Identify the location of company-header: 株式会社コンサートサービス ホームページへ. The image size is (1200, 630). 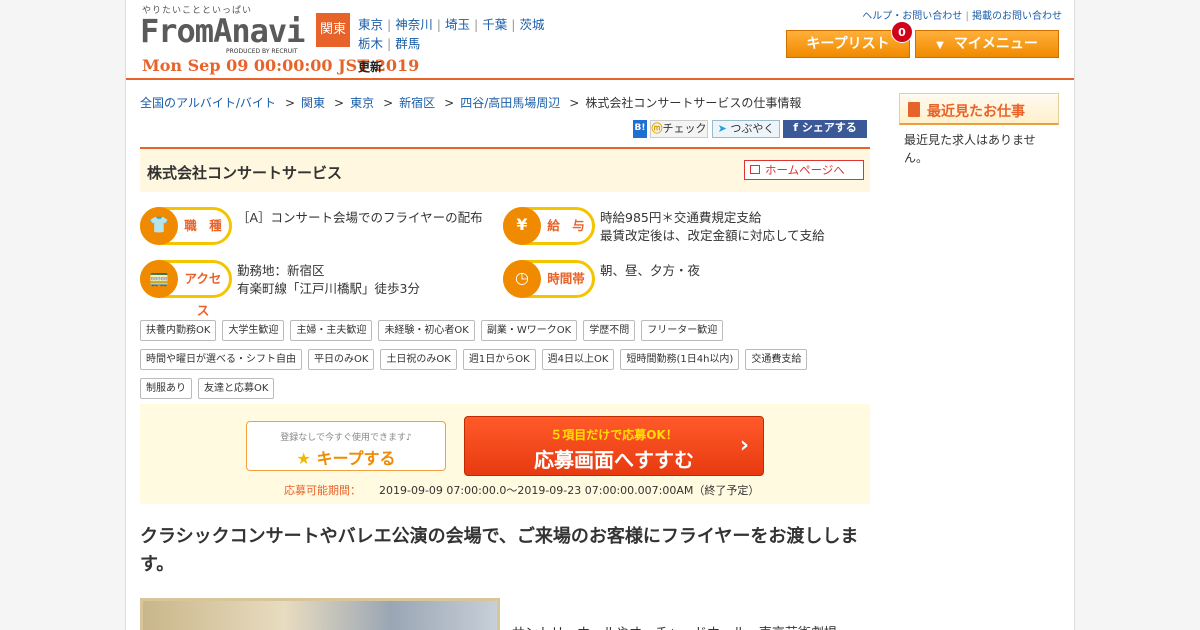
(505, 169).